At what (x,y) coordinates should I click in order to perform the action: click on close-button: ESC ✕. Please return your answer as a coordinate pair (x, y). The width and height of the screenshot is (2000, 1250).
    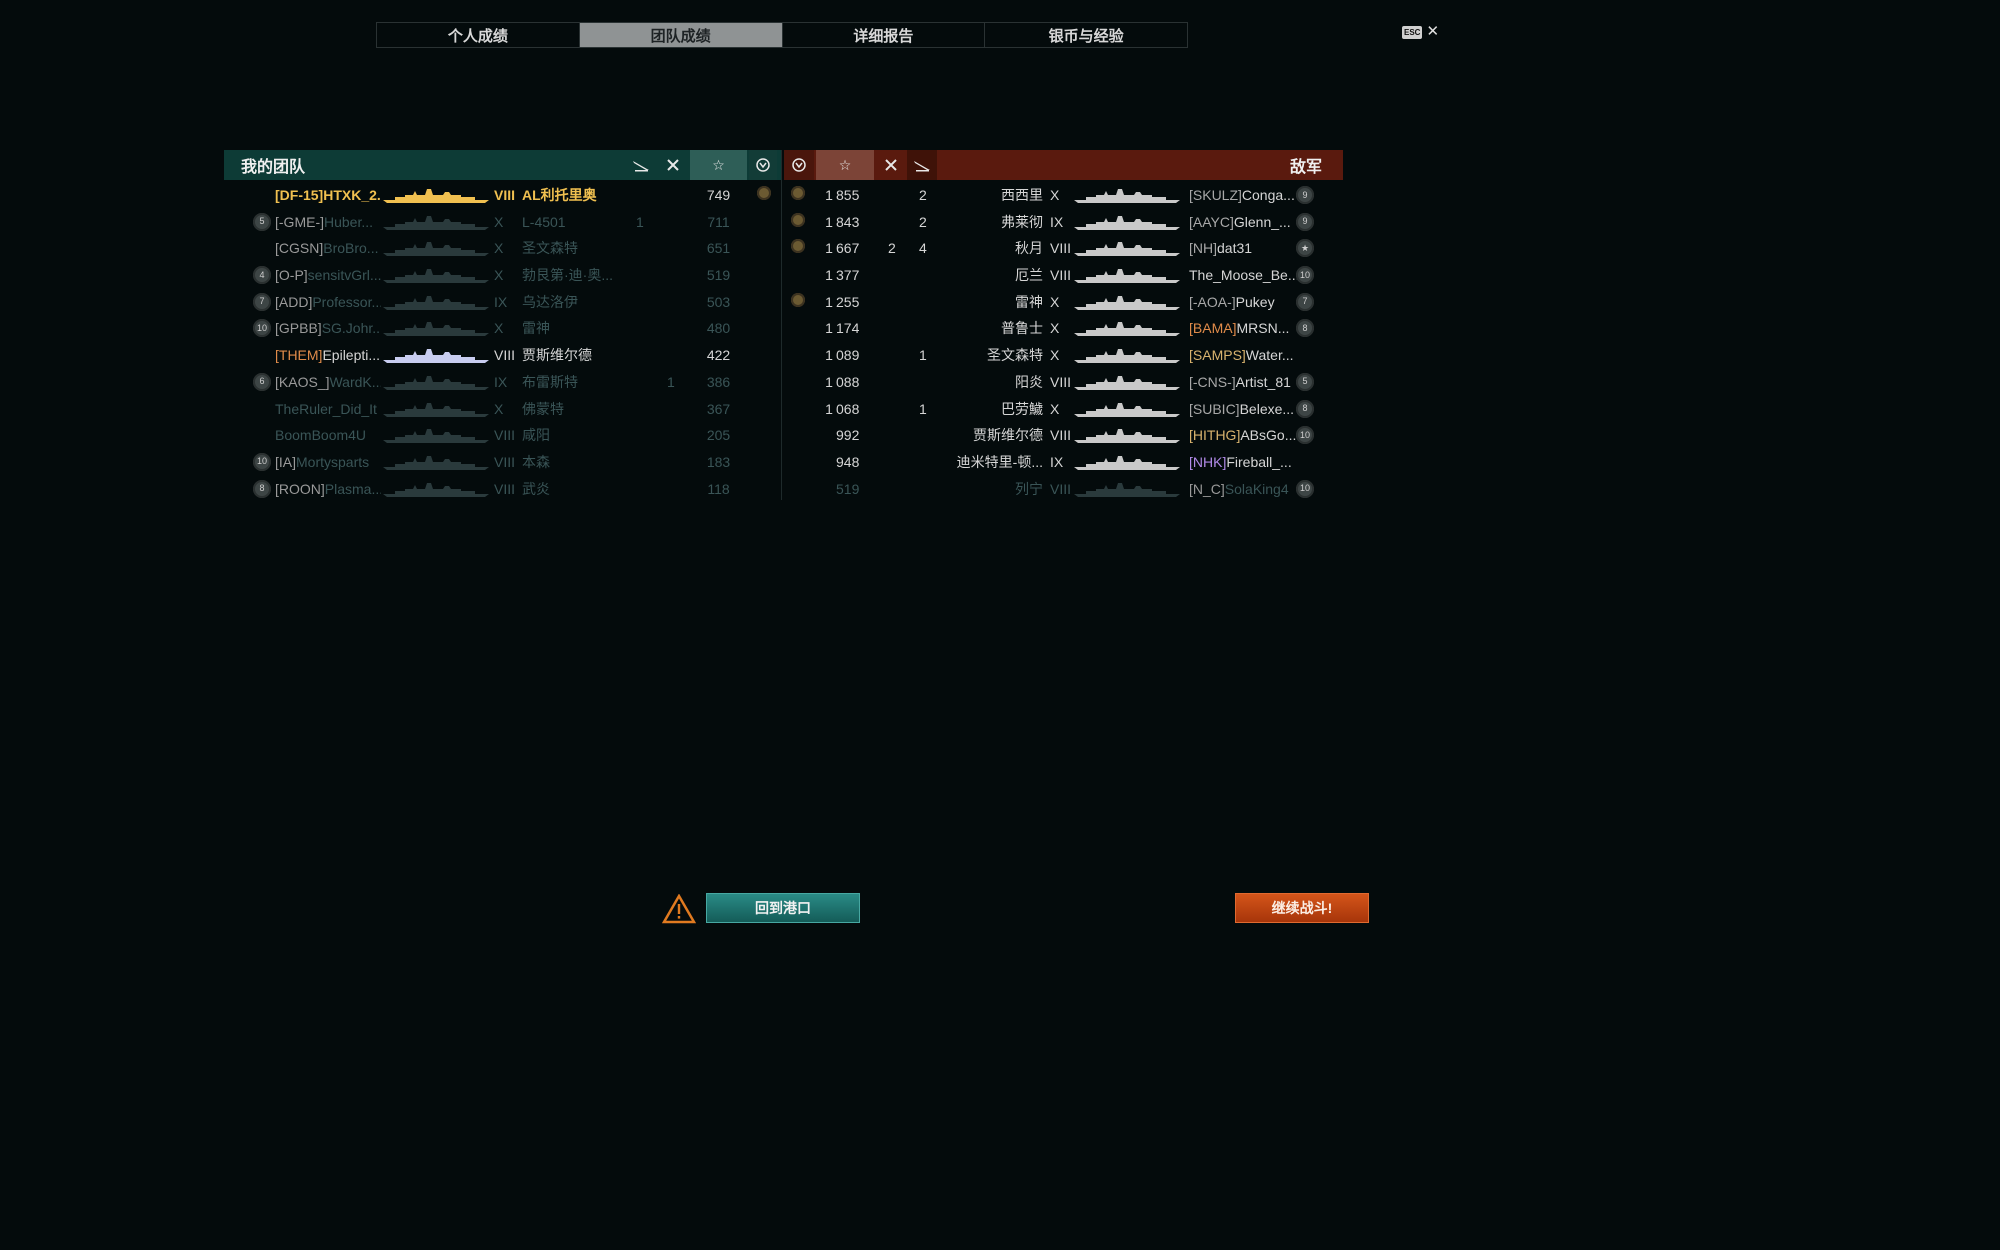
    Looking at the image, I should click on (1421, 31).